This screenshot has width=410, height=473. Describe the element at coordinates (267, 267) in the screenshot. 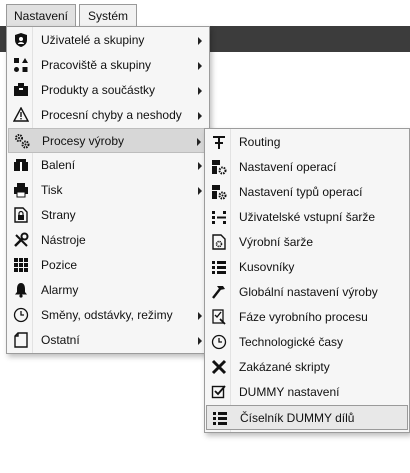

I see `submenu-item-label: Kusovníky` at that location.